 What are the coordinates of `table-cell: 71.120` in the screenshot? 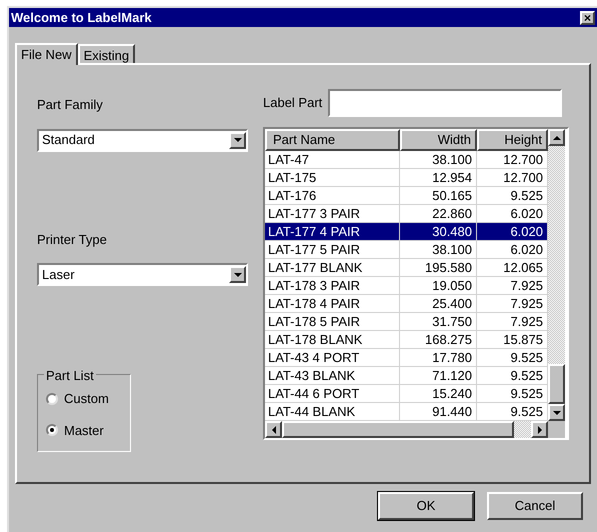 It's located at (438, 376).